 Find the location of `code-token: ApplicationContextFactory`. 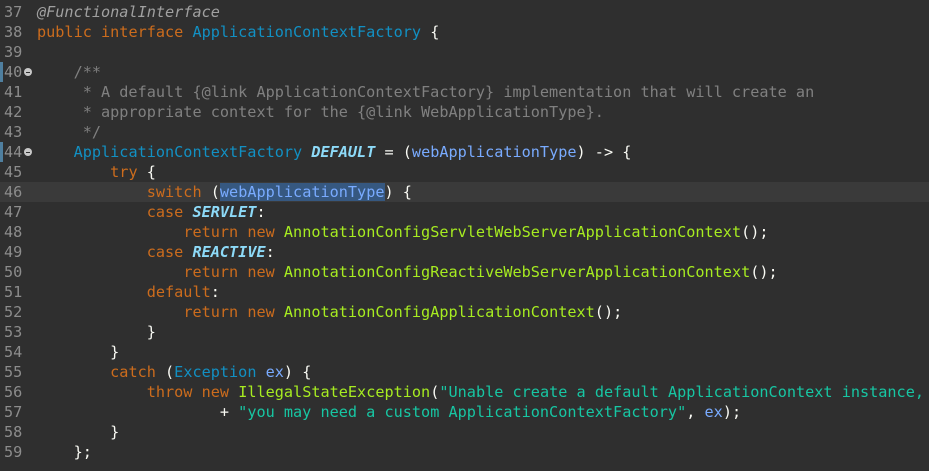

code-token: ApplicationContextFactory is located at coordinates (307, 32).